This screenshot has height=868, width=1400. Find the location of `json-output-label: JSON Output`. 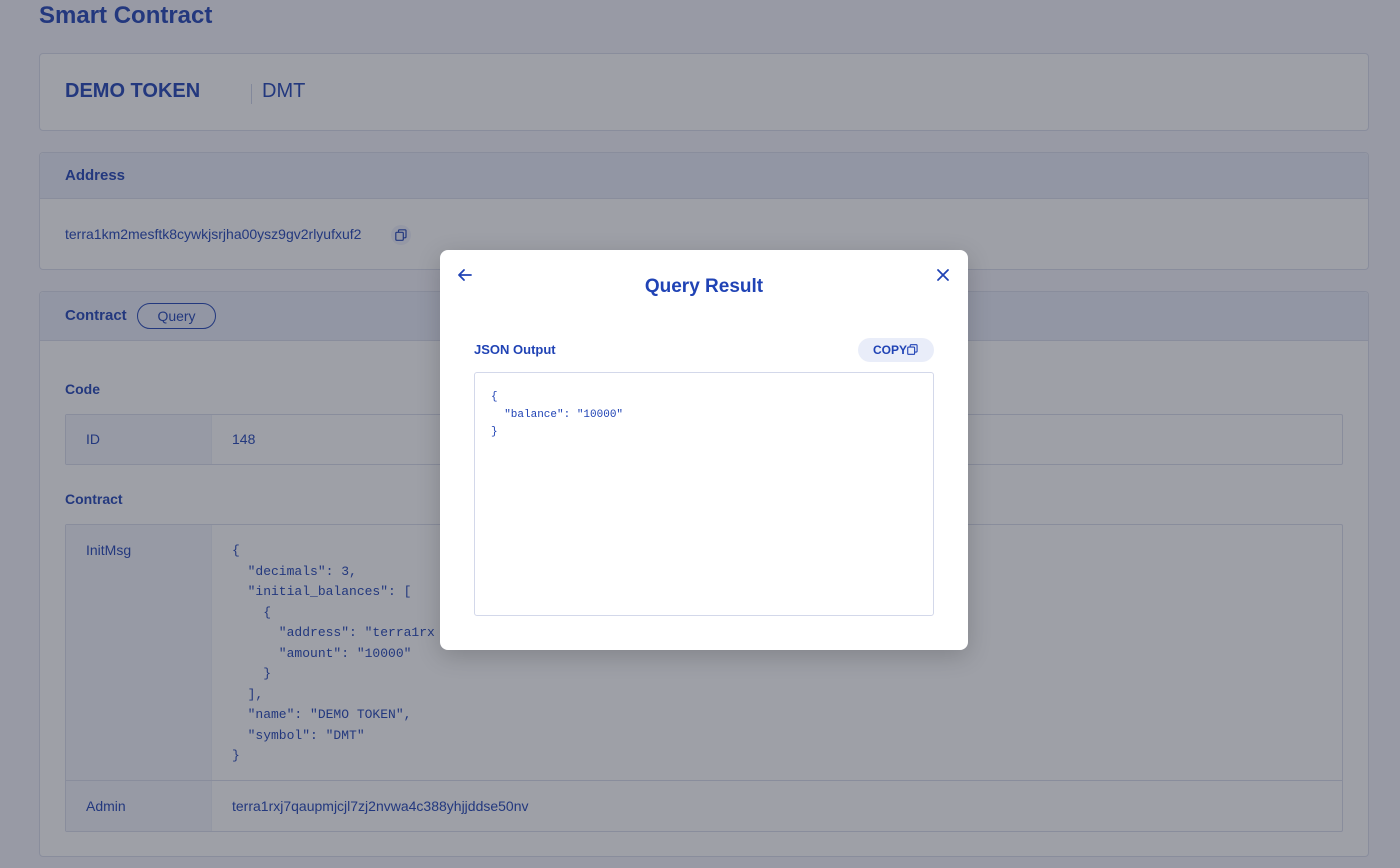

json-output-label: JSON Output is located at coordinates (515, 349).